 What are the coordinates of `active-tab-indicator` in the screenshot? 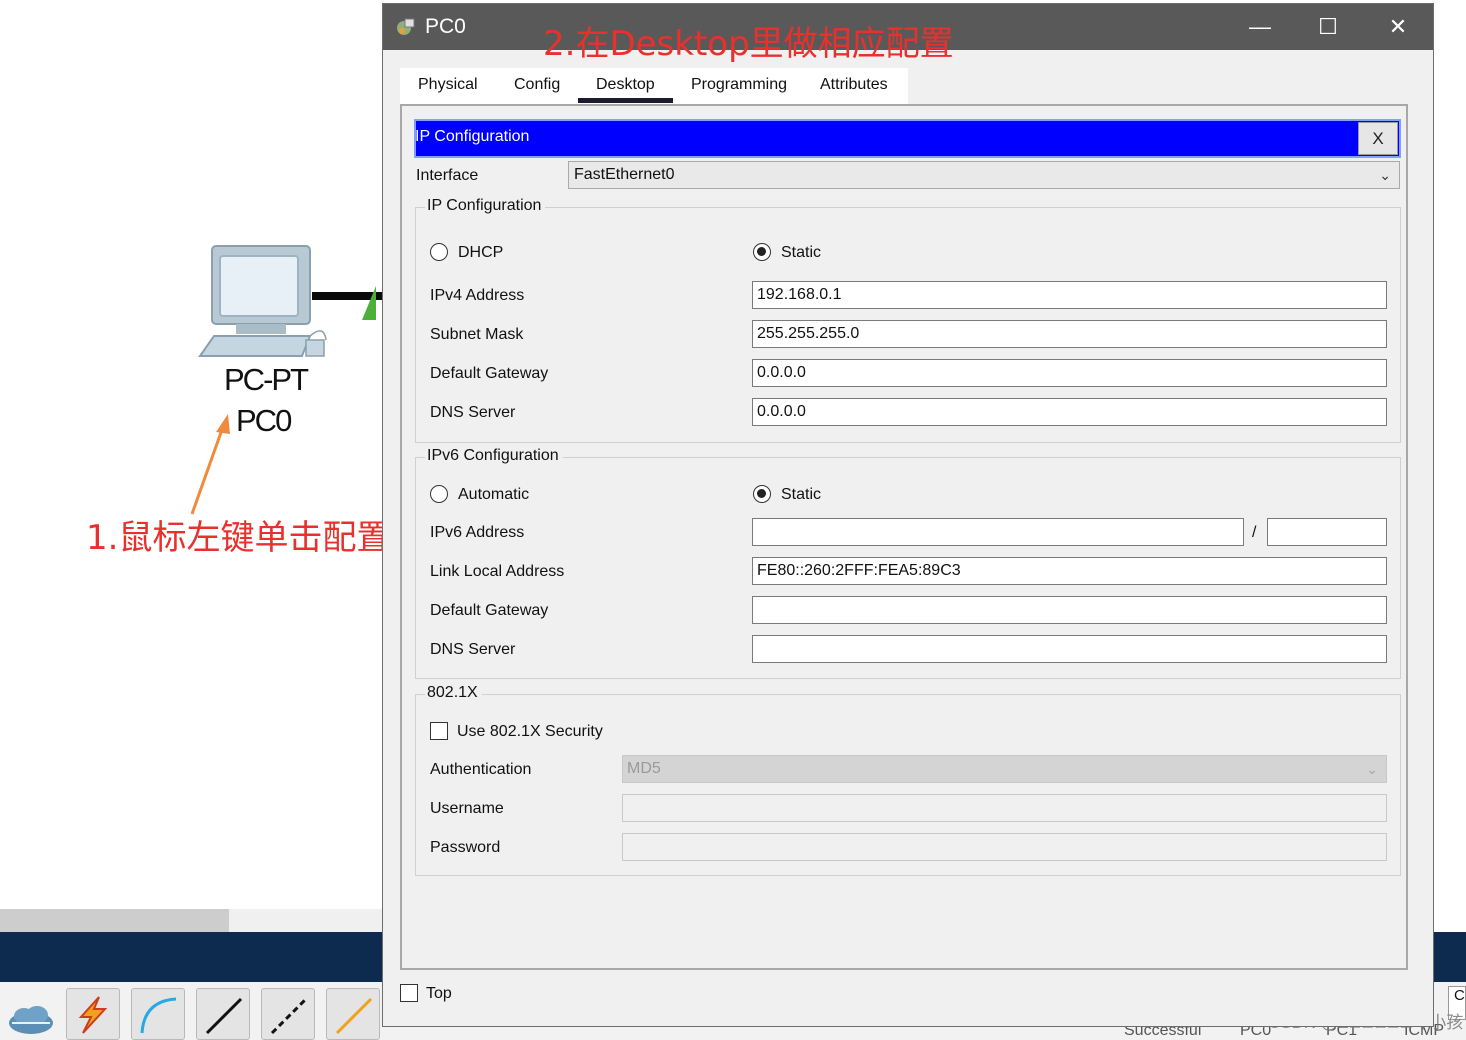 It's located at (625, 100).